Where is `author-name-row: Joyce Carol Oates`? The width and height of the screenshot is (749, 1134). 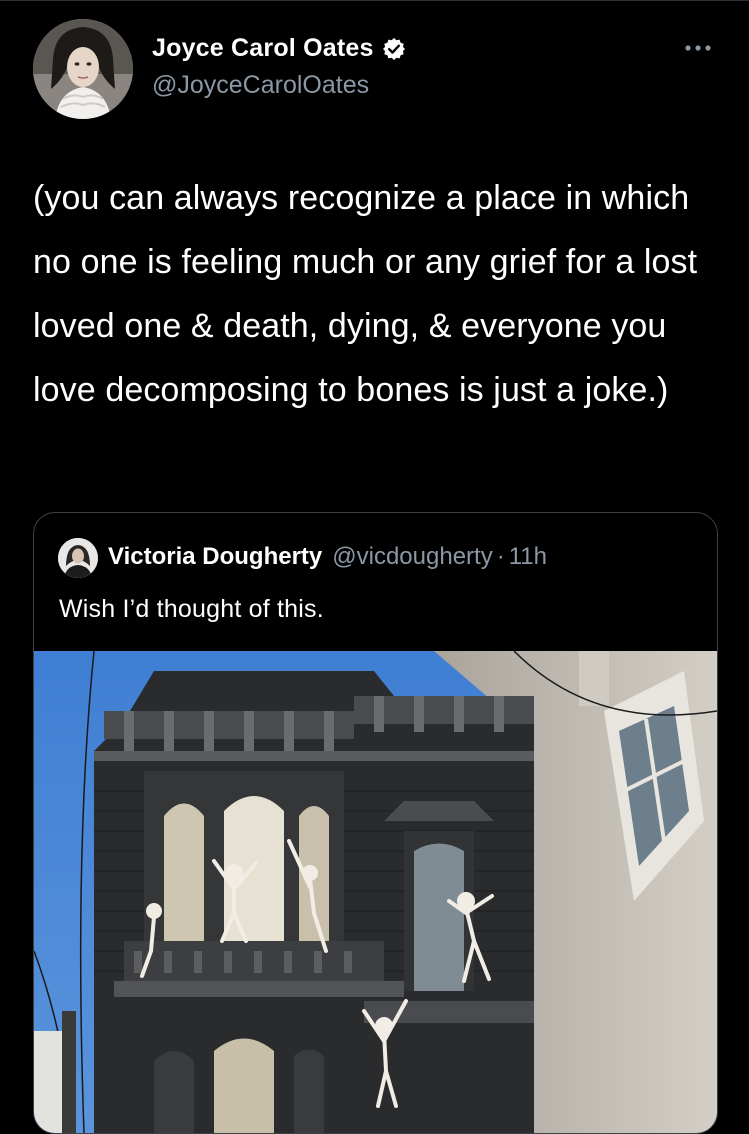
author-name-row: Joyce Carol Oates is located at coordinates (279, 48).